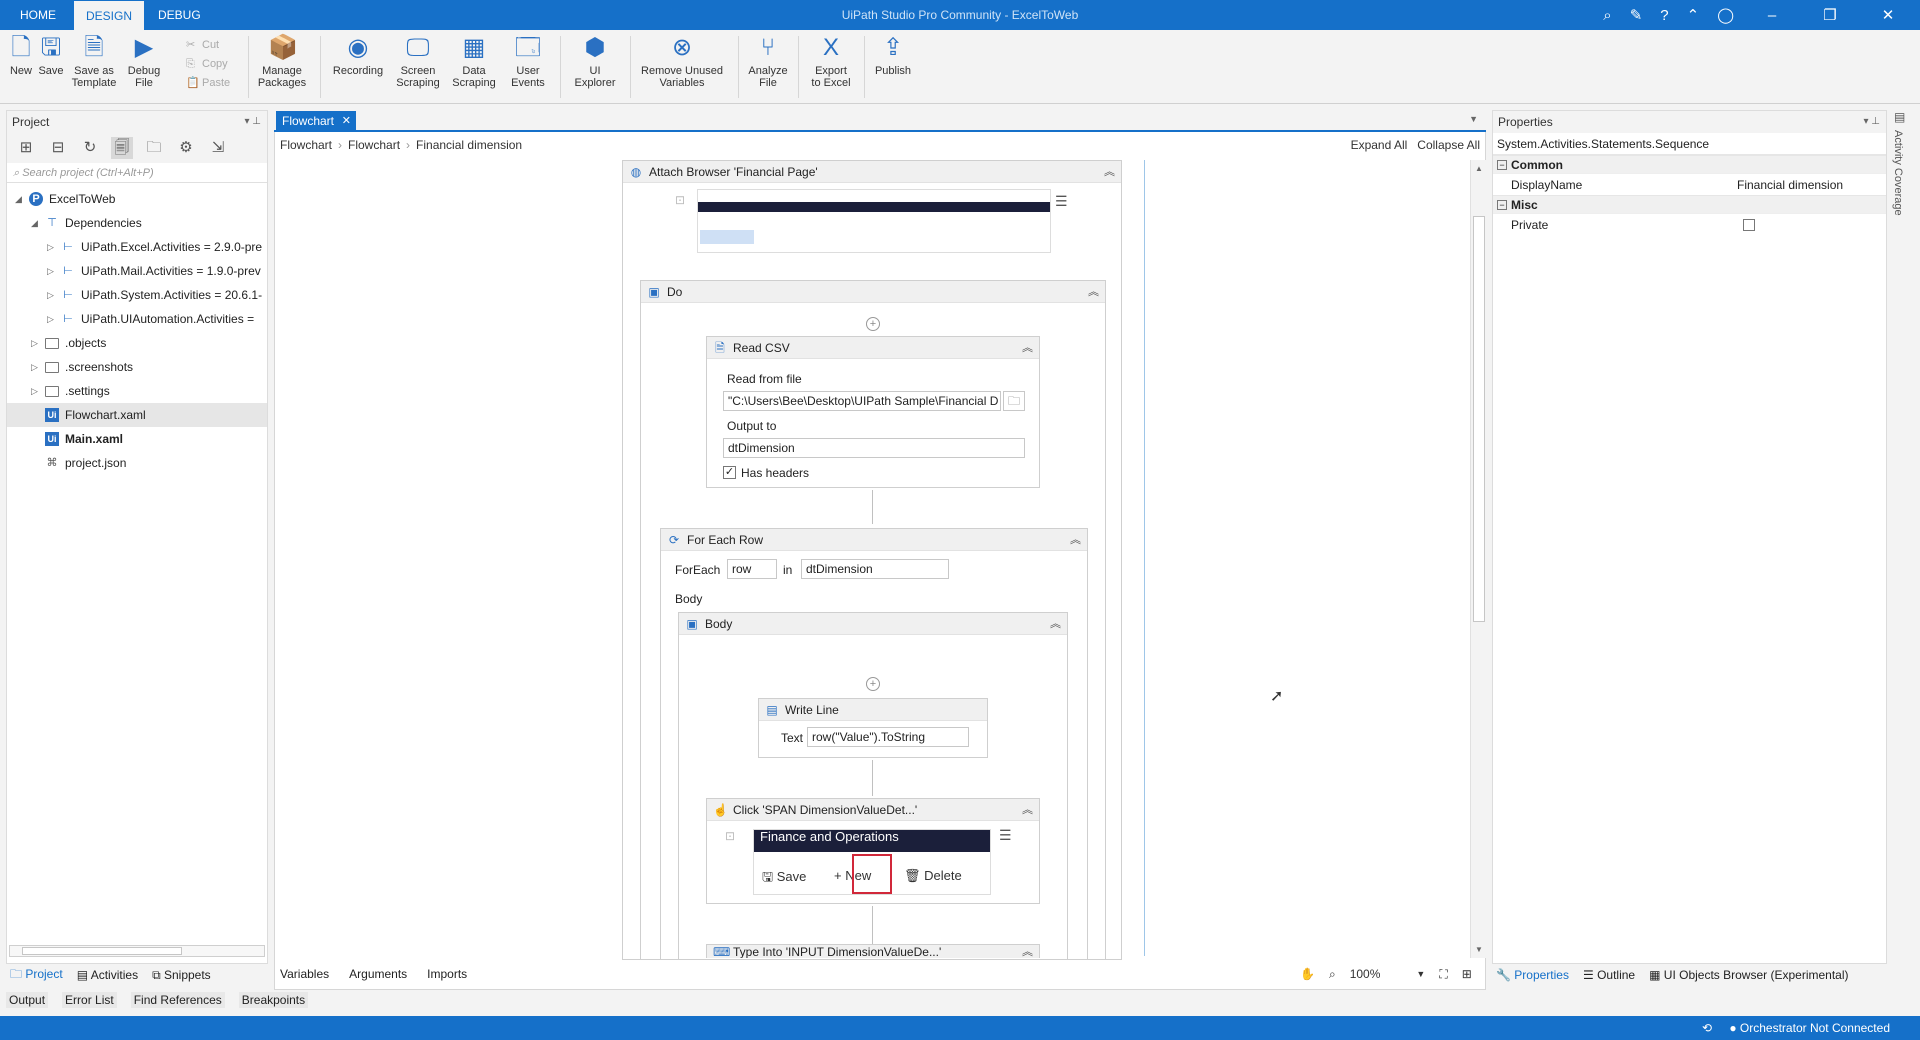 Image resolution: width=1920 pixels, height=1040 pixels. Describe the element at coordinates (1332, 974) in the screenshot. I see `zoom-icon: ⌕` at that location.